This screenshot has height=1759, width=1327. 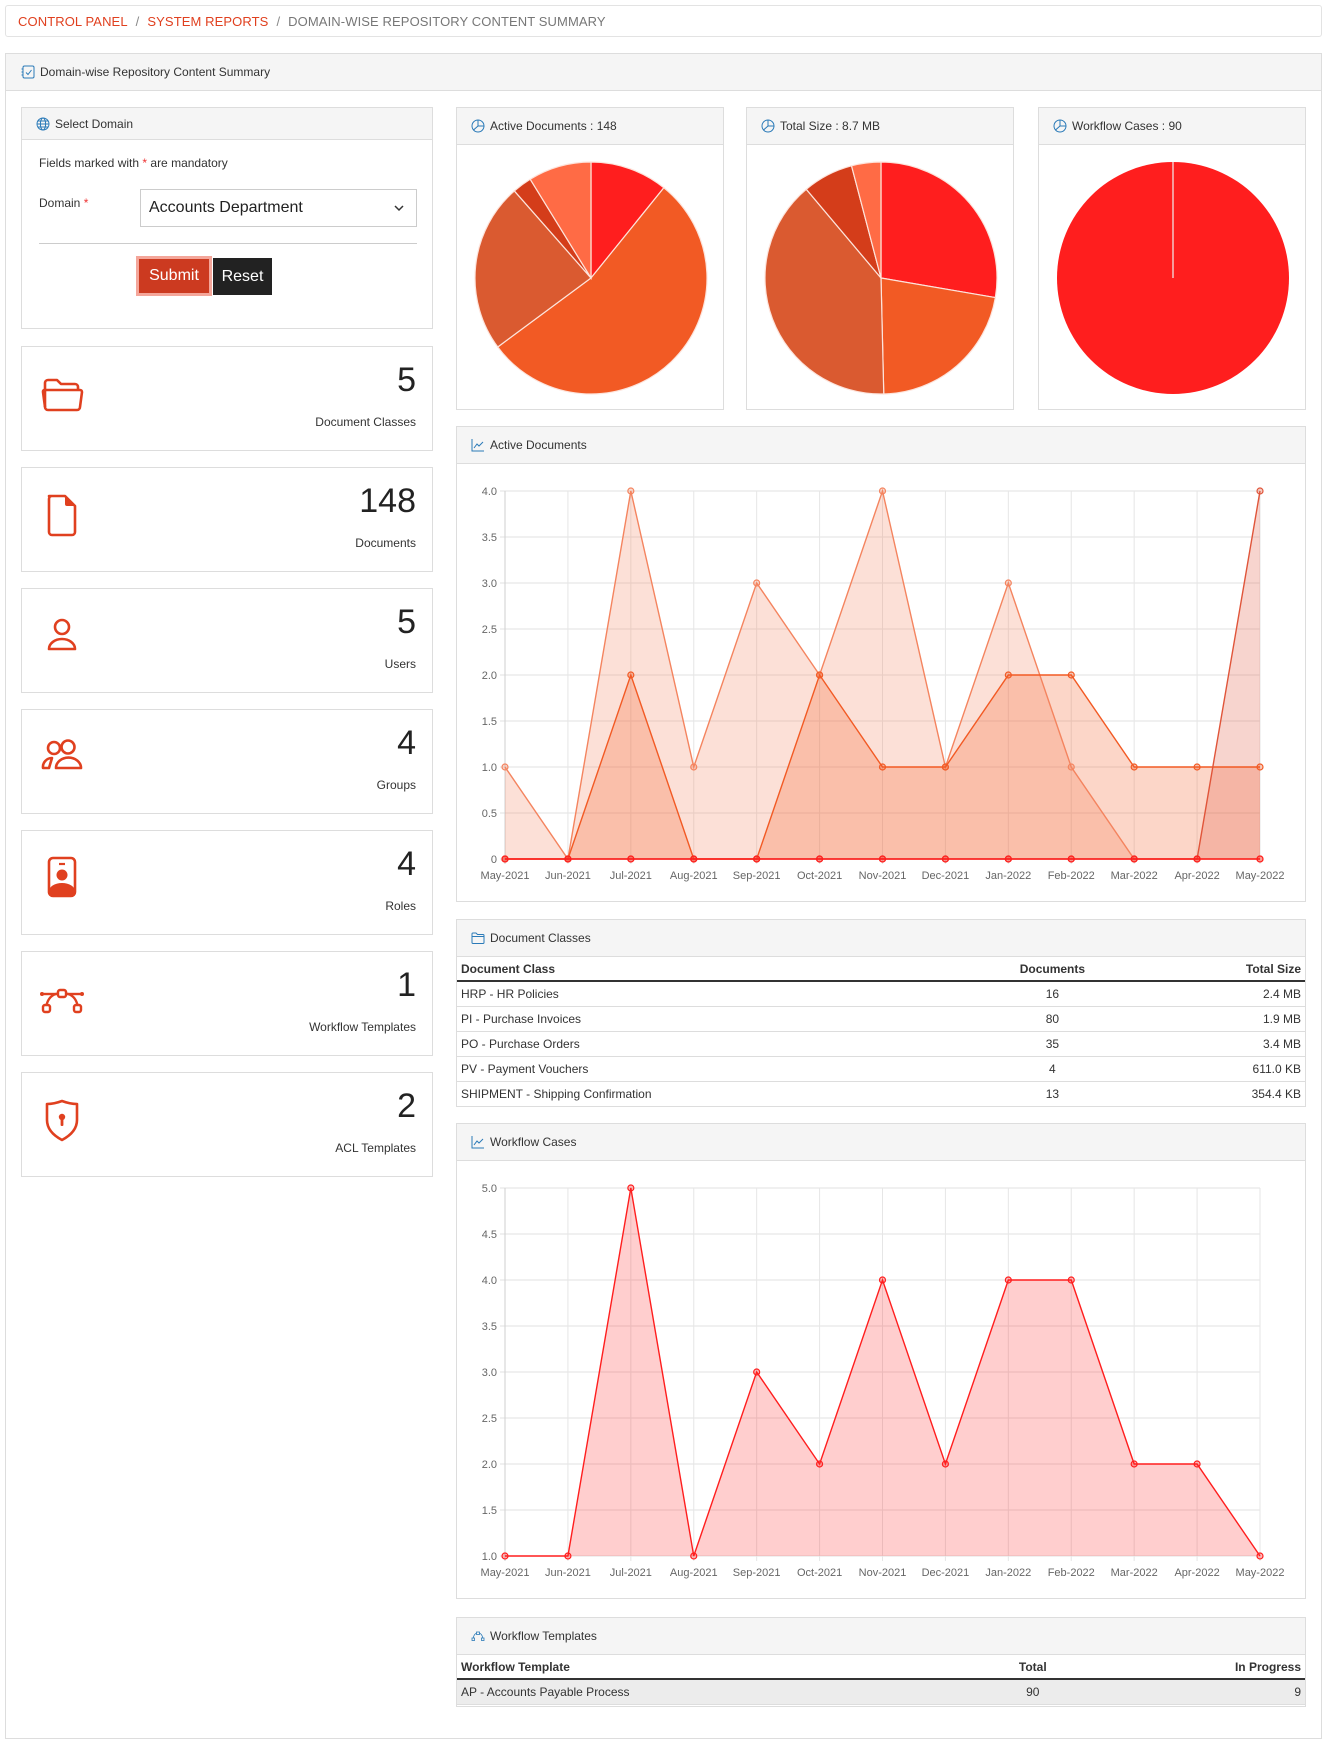 I want to click on cell-size: 1.9 MB, so click(x=1225, y=1019).